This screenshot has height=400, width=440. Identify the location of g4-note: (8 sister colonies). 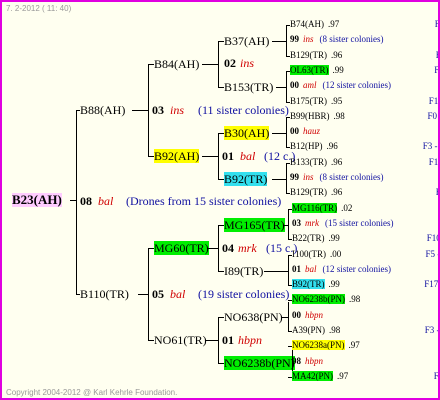
(351, 39).